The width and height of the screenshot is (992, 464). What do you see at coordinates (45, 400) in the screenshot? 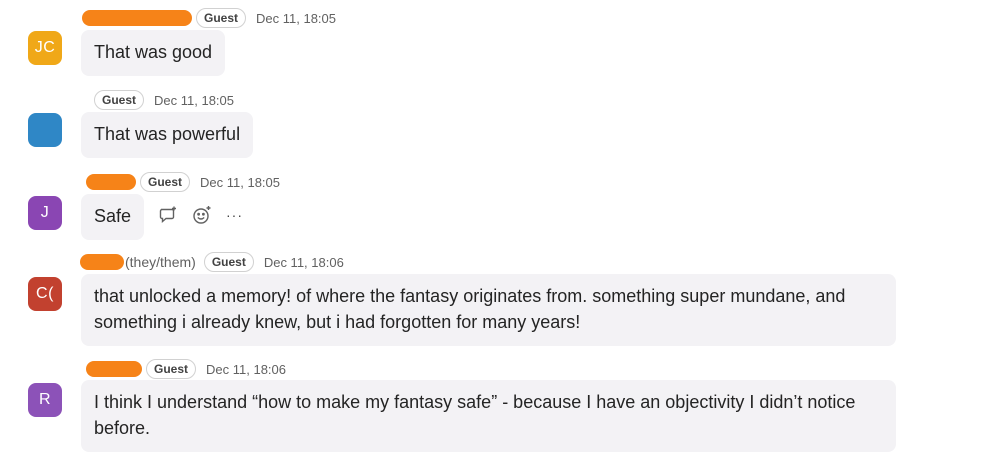
I see `avatar: R` at bounding box center [45, 400].